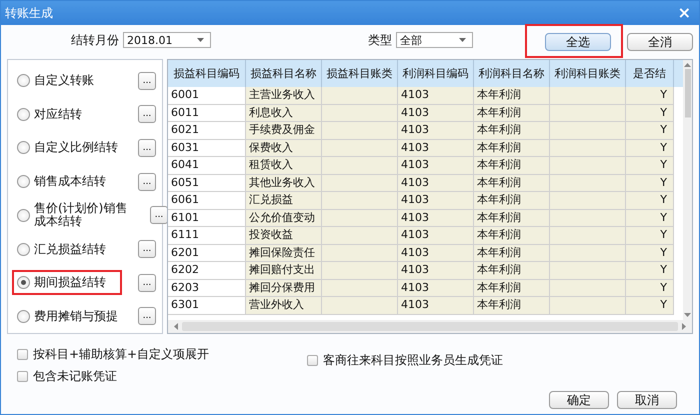  Describe the element at coordinates (462, 40) in the screenshot. I see `caret-icon` at that location.